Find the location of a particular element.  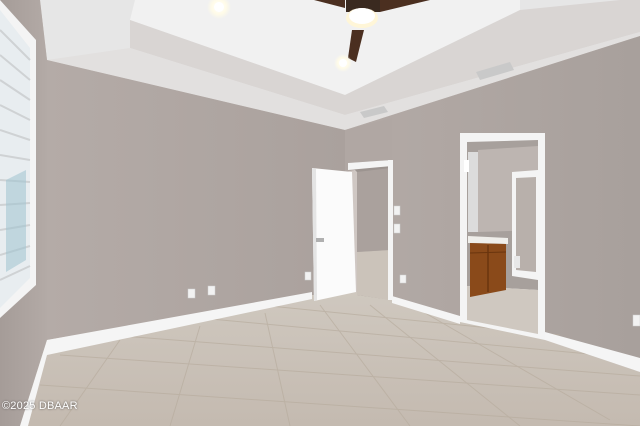

bathroom-doorway is located at coordinates (502, 236).